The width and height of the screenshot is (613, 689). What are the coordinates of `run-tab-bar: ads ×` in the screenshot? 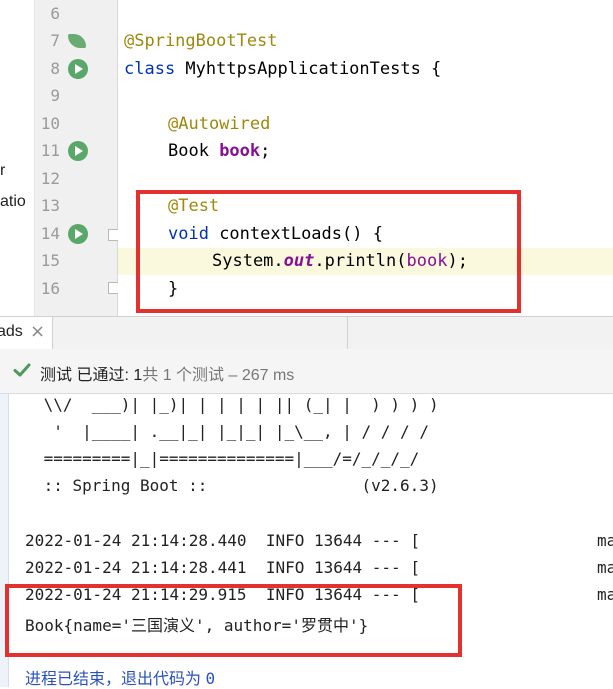 It's located at (306, 333).